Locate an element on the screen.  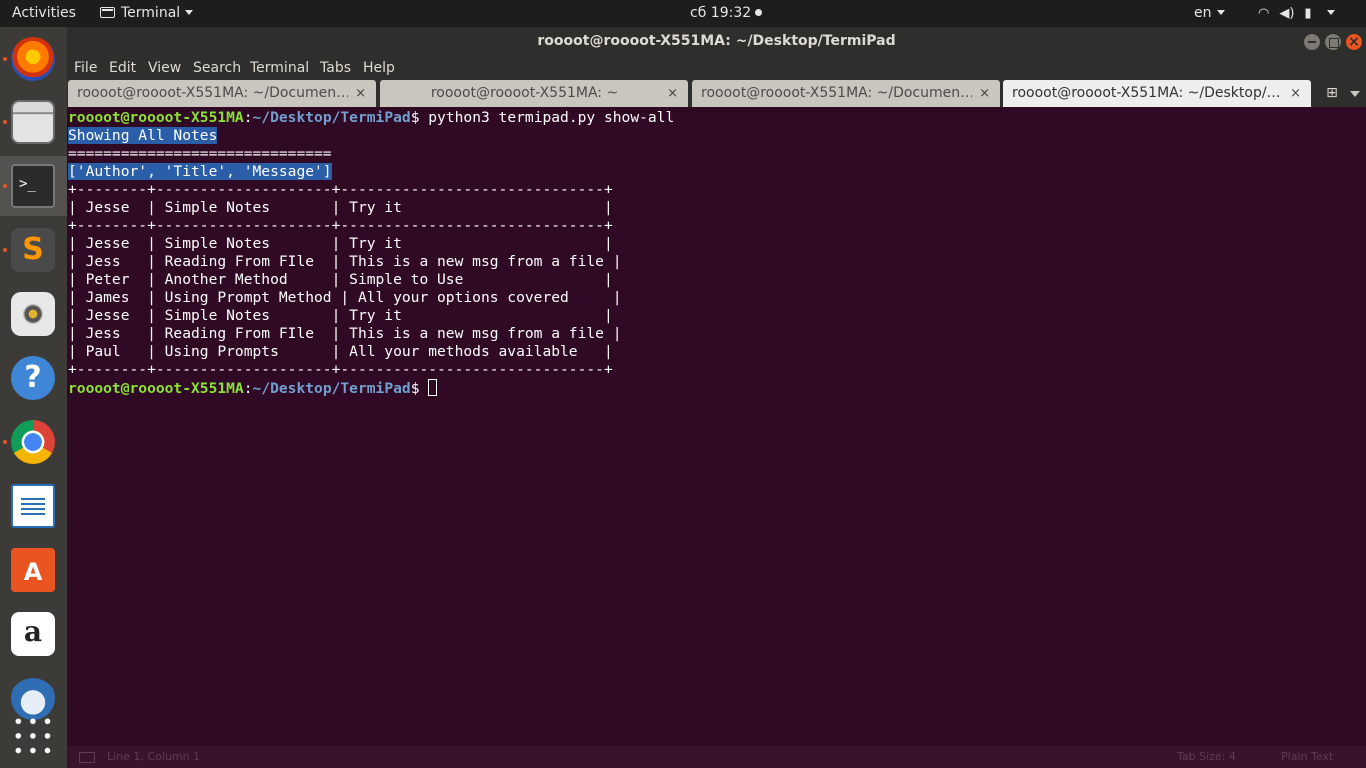
command-text: python3 termipad.py show-all is located at coordinates (551, 117).